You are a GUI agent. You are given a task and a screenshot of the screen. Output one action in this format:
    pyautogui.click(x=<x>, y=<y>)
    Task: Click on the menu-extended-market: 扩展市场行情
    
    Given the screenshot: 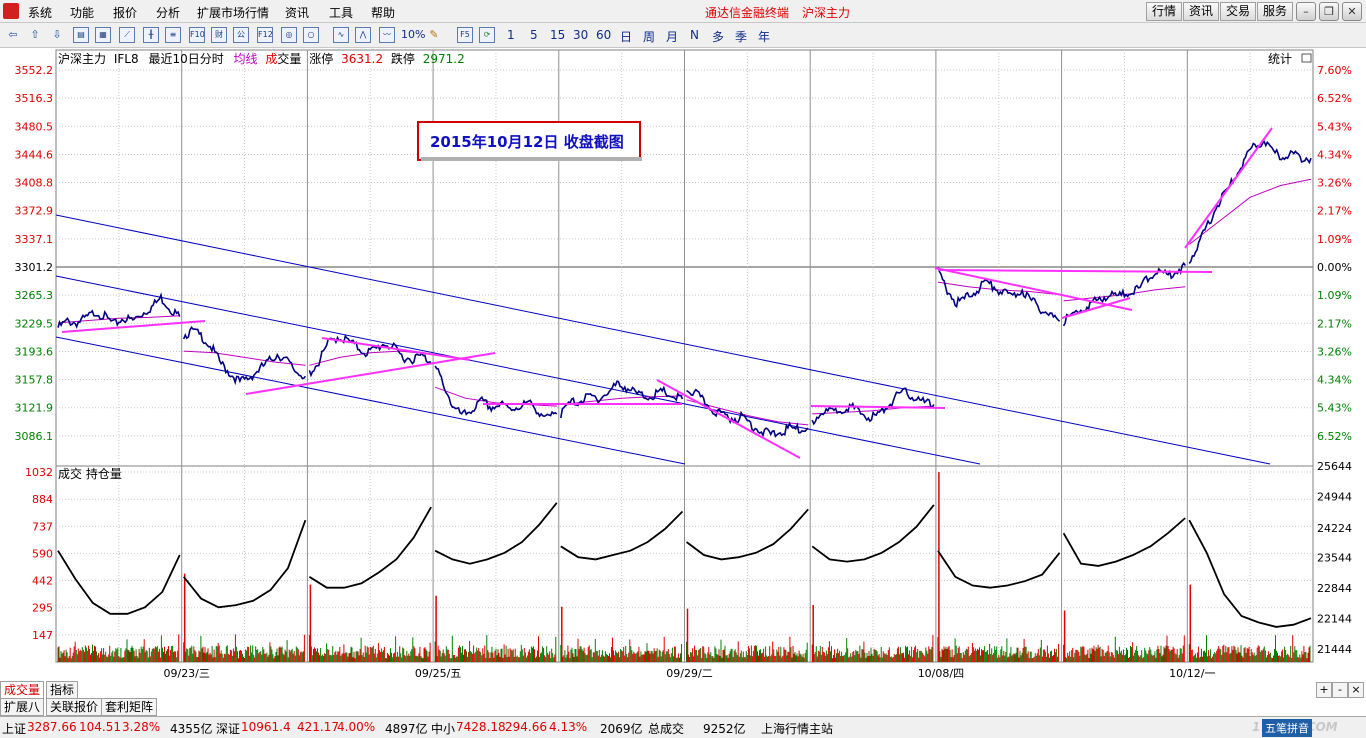 What is the action you would take?
    pyautogui.click(x=233, y=12)
    